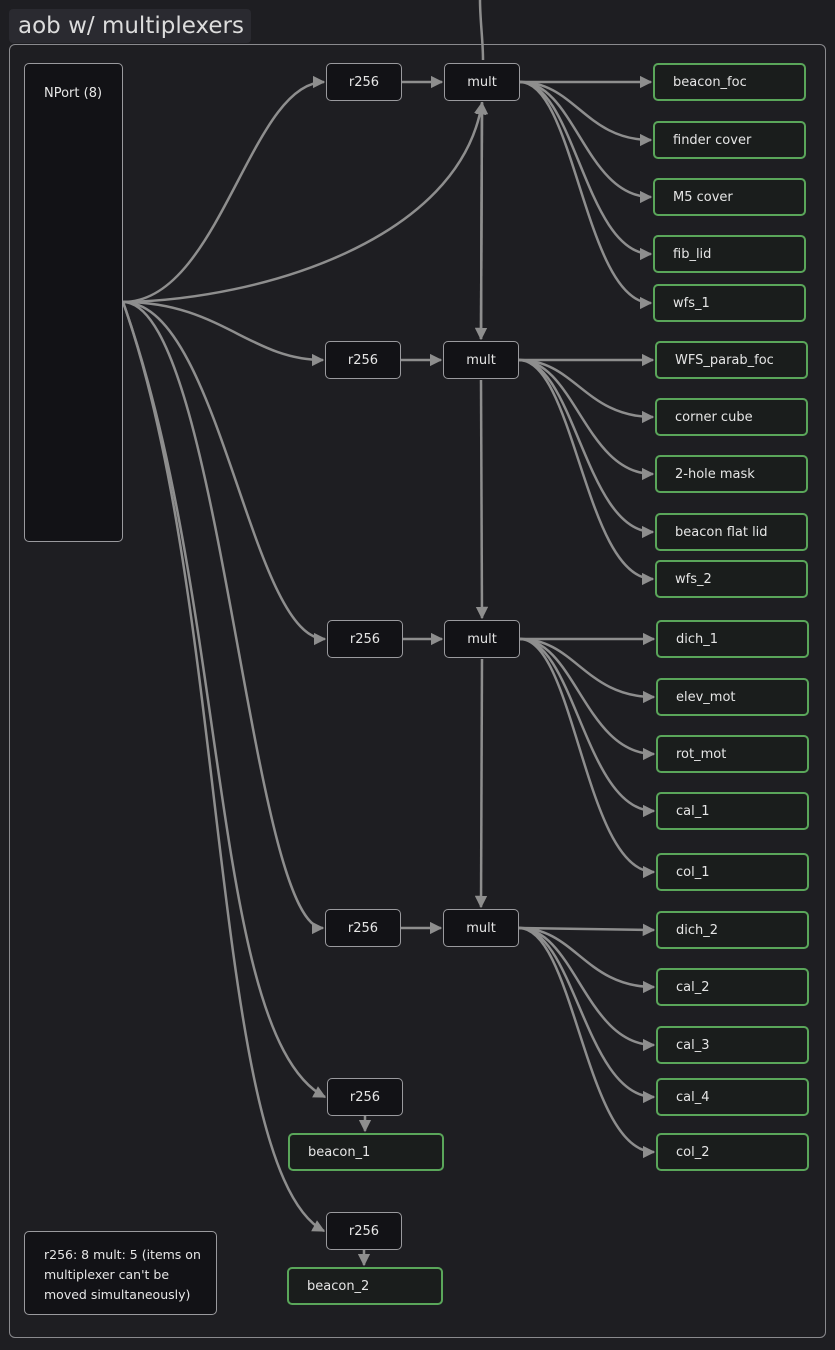 This screenshot has width=835, height=1350. I want to click on target-node-1-2: finder cover, so click(729, 140).